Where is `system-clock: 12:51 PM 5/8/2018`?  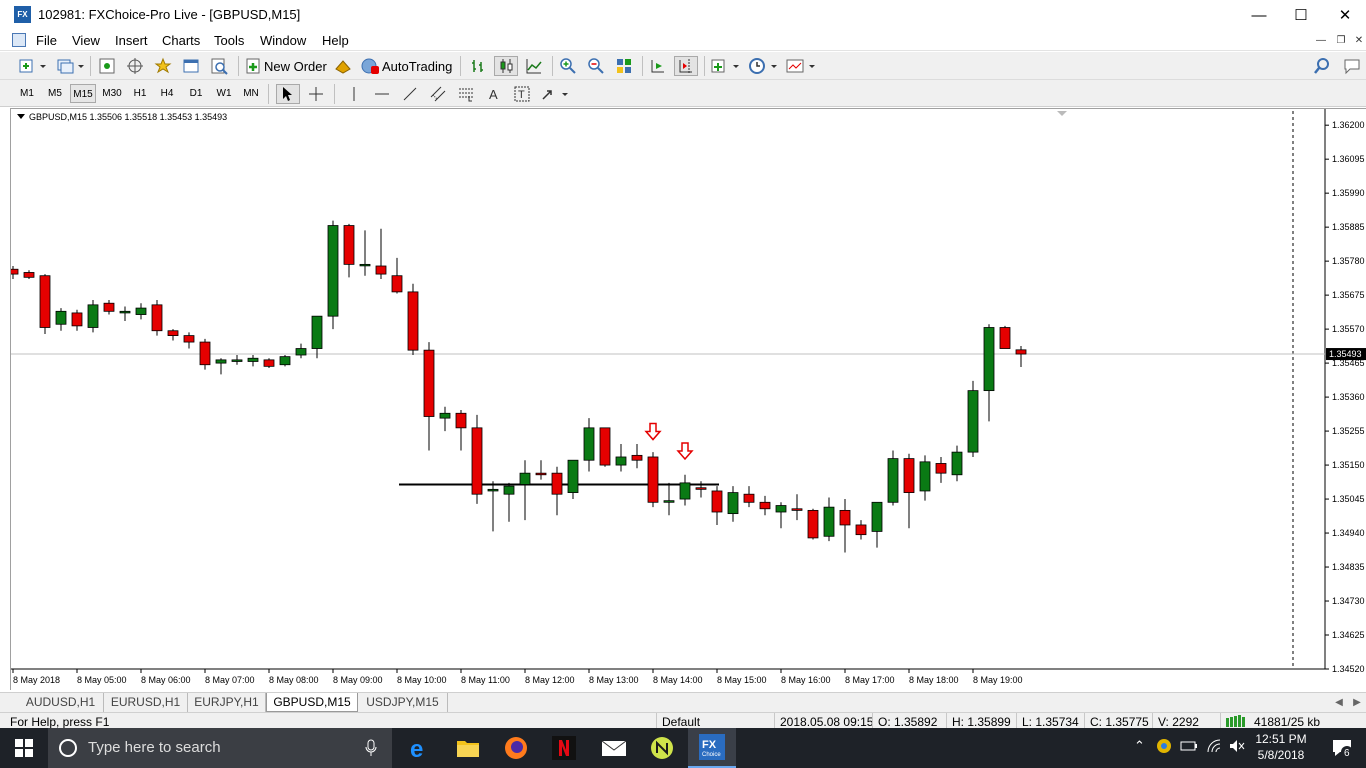 system-clock: 12:51 PM 5/8/2018 is located at coordinates (1281, 747).